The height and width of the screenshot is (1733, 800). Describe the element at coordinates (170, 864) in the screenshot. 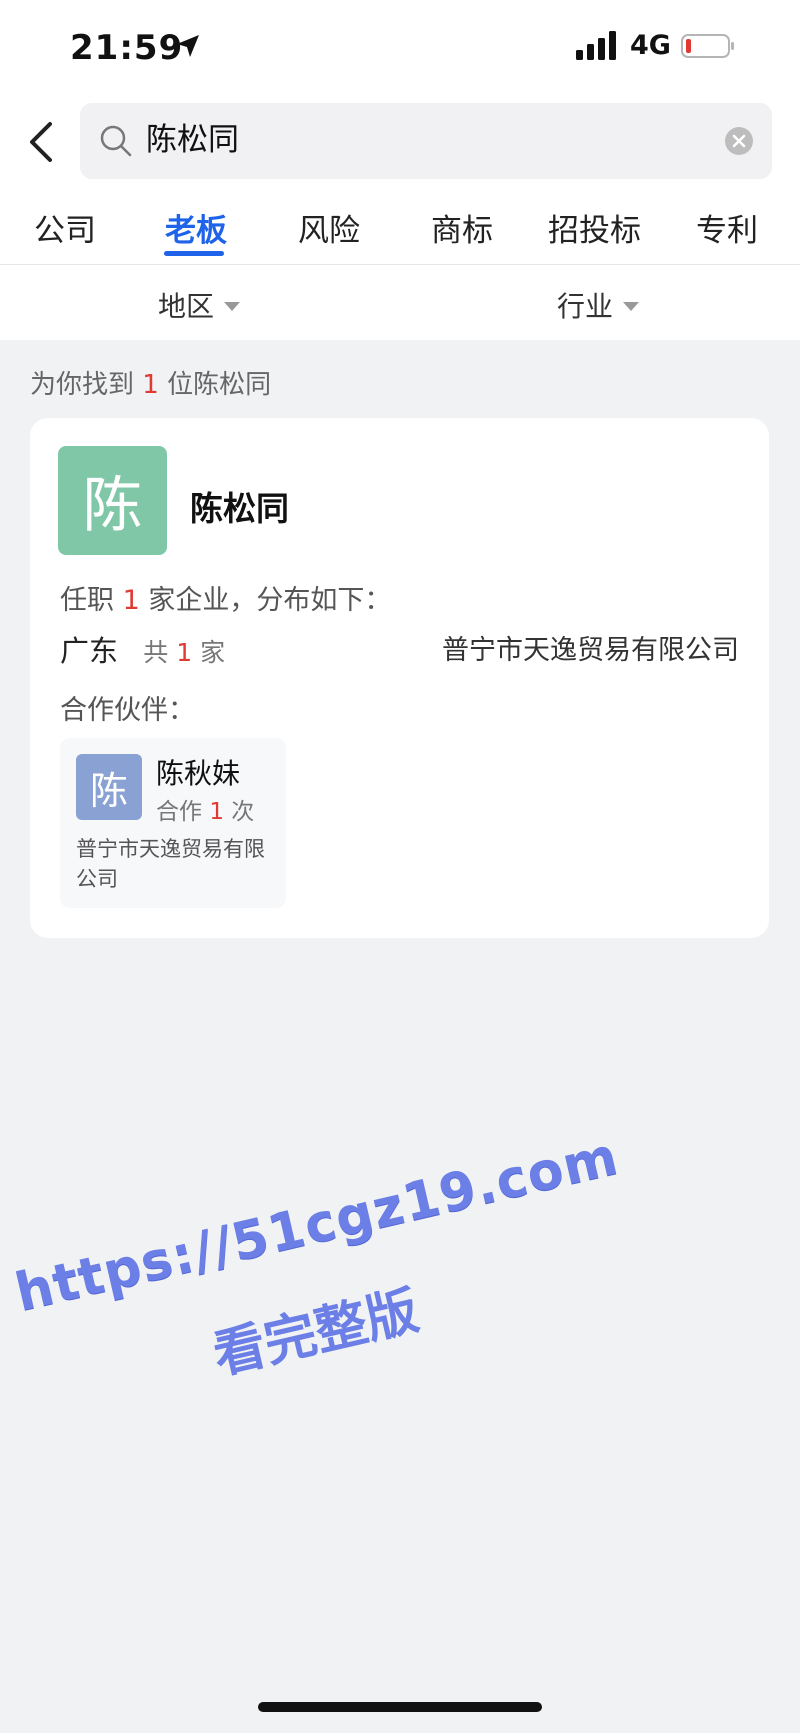

I see `partner-company: 普宁市天逸贸易有限公司` at that location.